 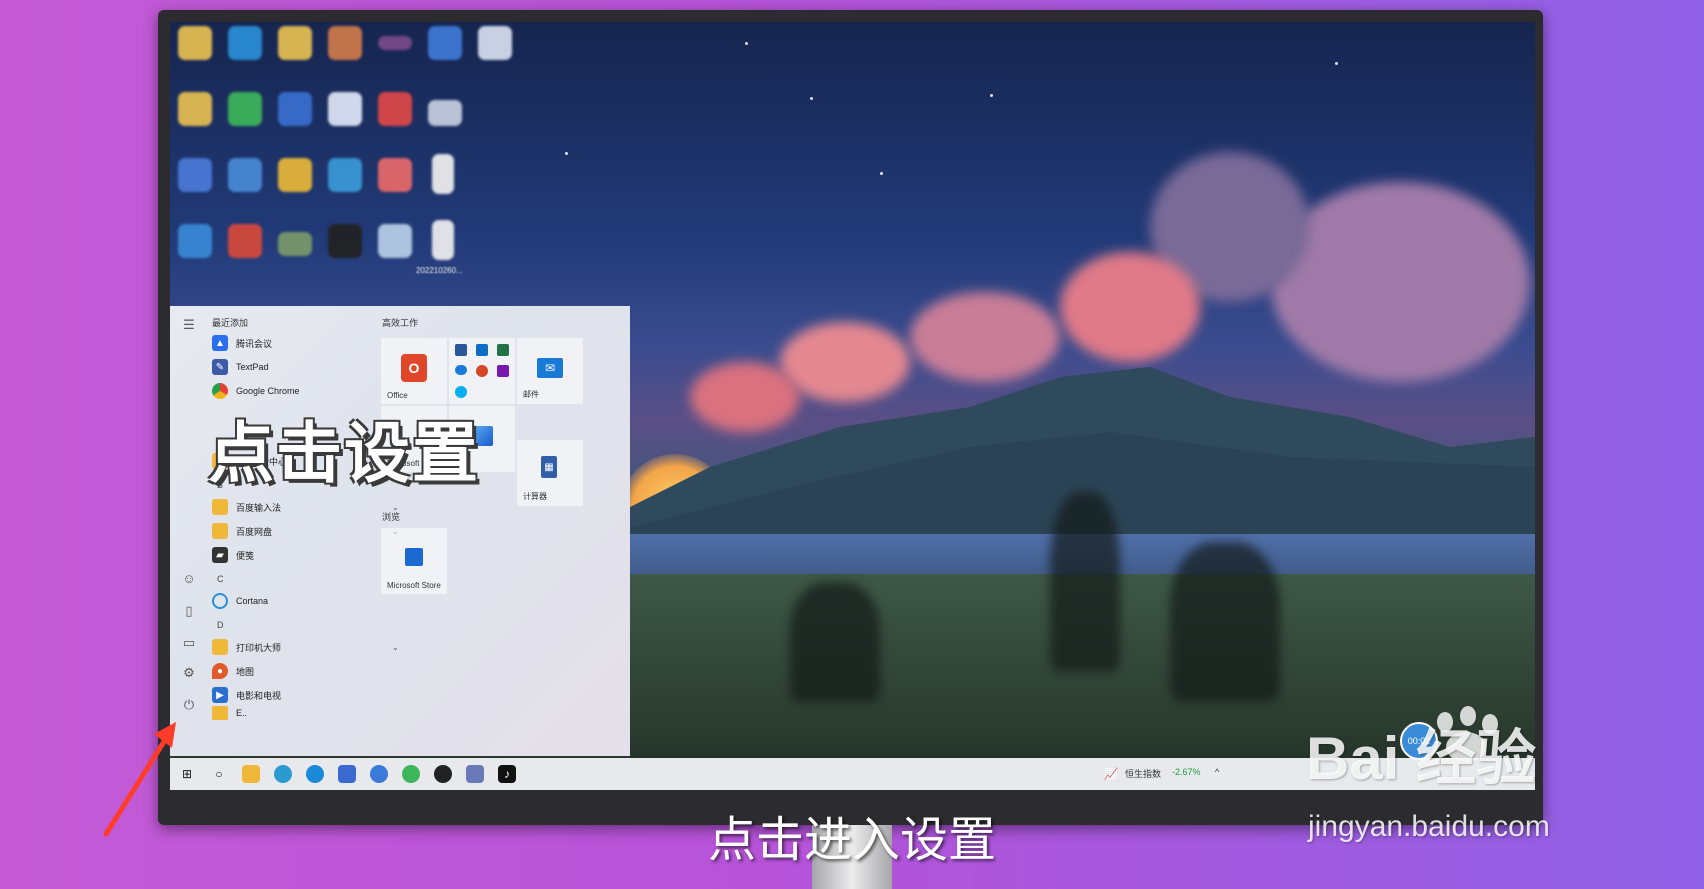 I want to click on windows-start-icon: ⊞, so click(x=187, y=774).